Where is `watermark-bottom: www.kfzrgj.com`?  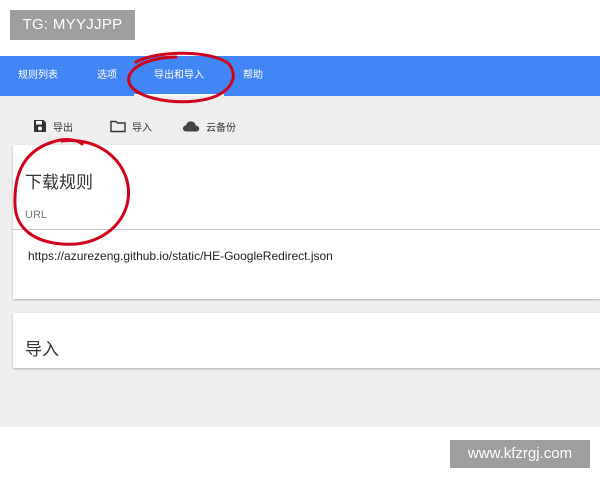 watermark-bottom: www.kfzrgj.com is located at coordinates (520, 454).